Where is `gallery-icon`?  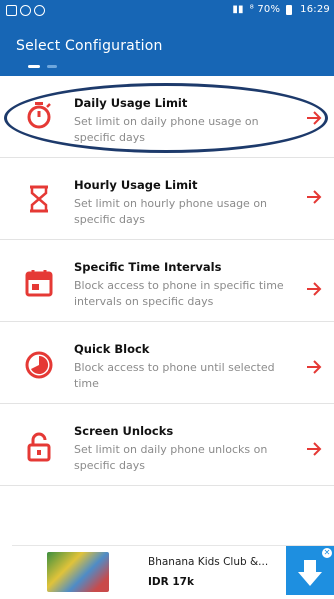
gallery-icon is located at coordinates (11, 10).